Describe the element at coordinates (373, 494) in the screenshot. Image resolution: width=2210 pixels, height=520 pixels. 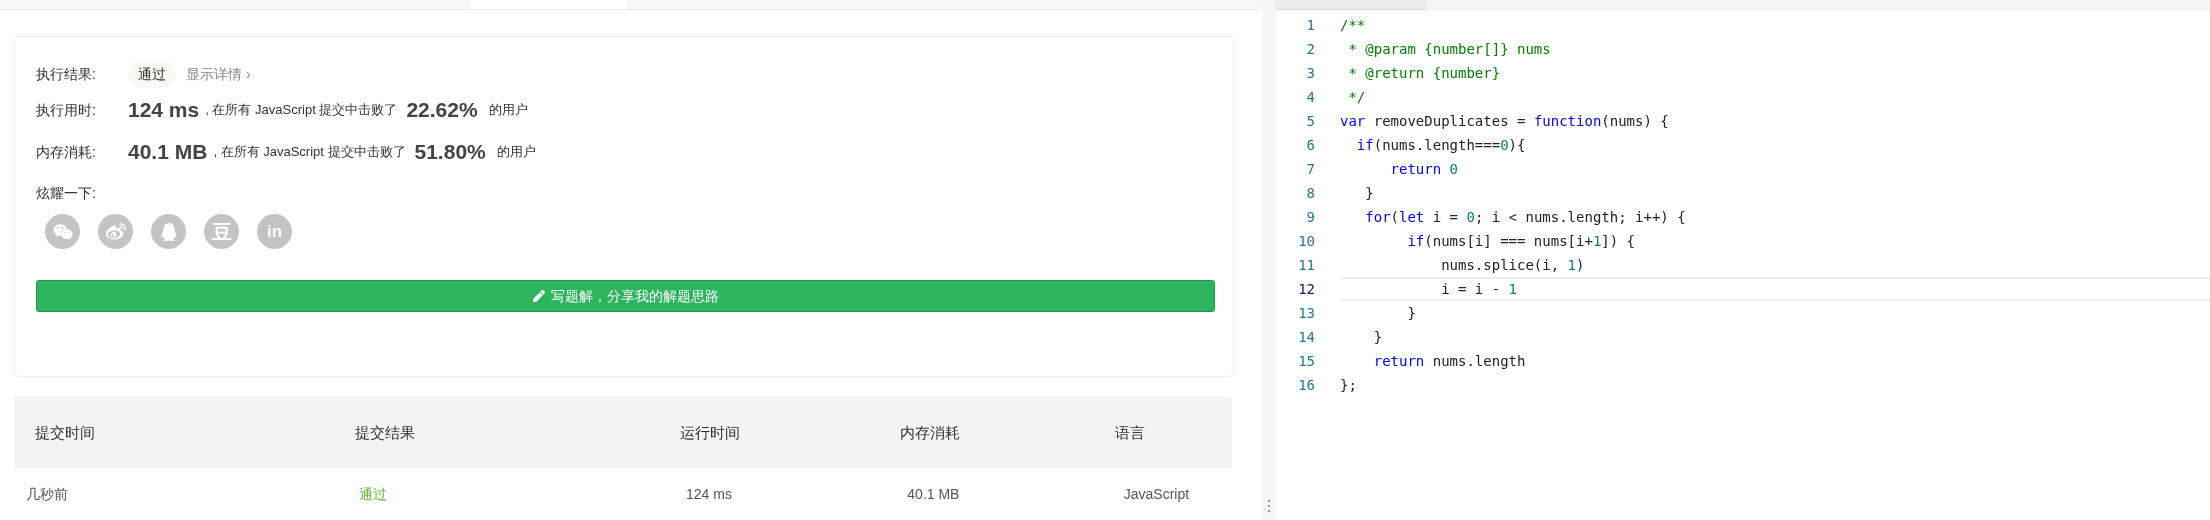
I see `table-cell-text: 通过` at that location.